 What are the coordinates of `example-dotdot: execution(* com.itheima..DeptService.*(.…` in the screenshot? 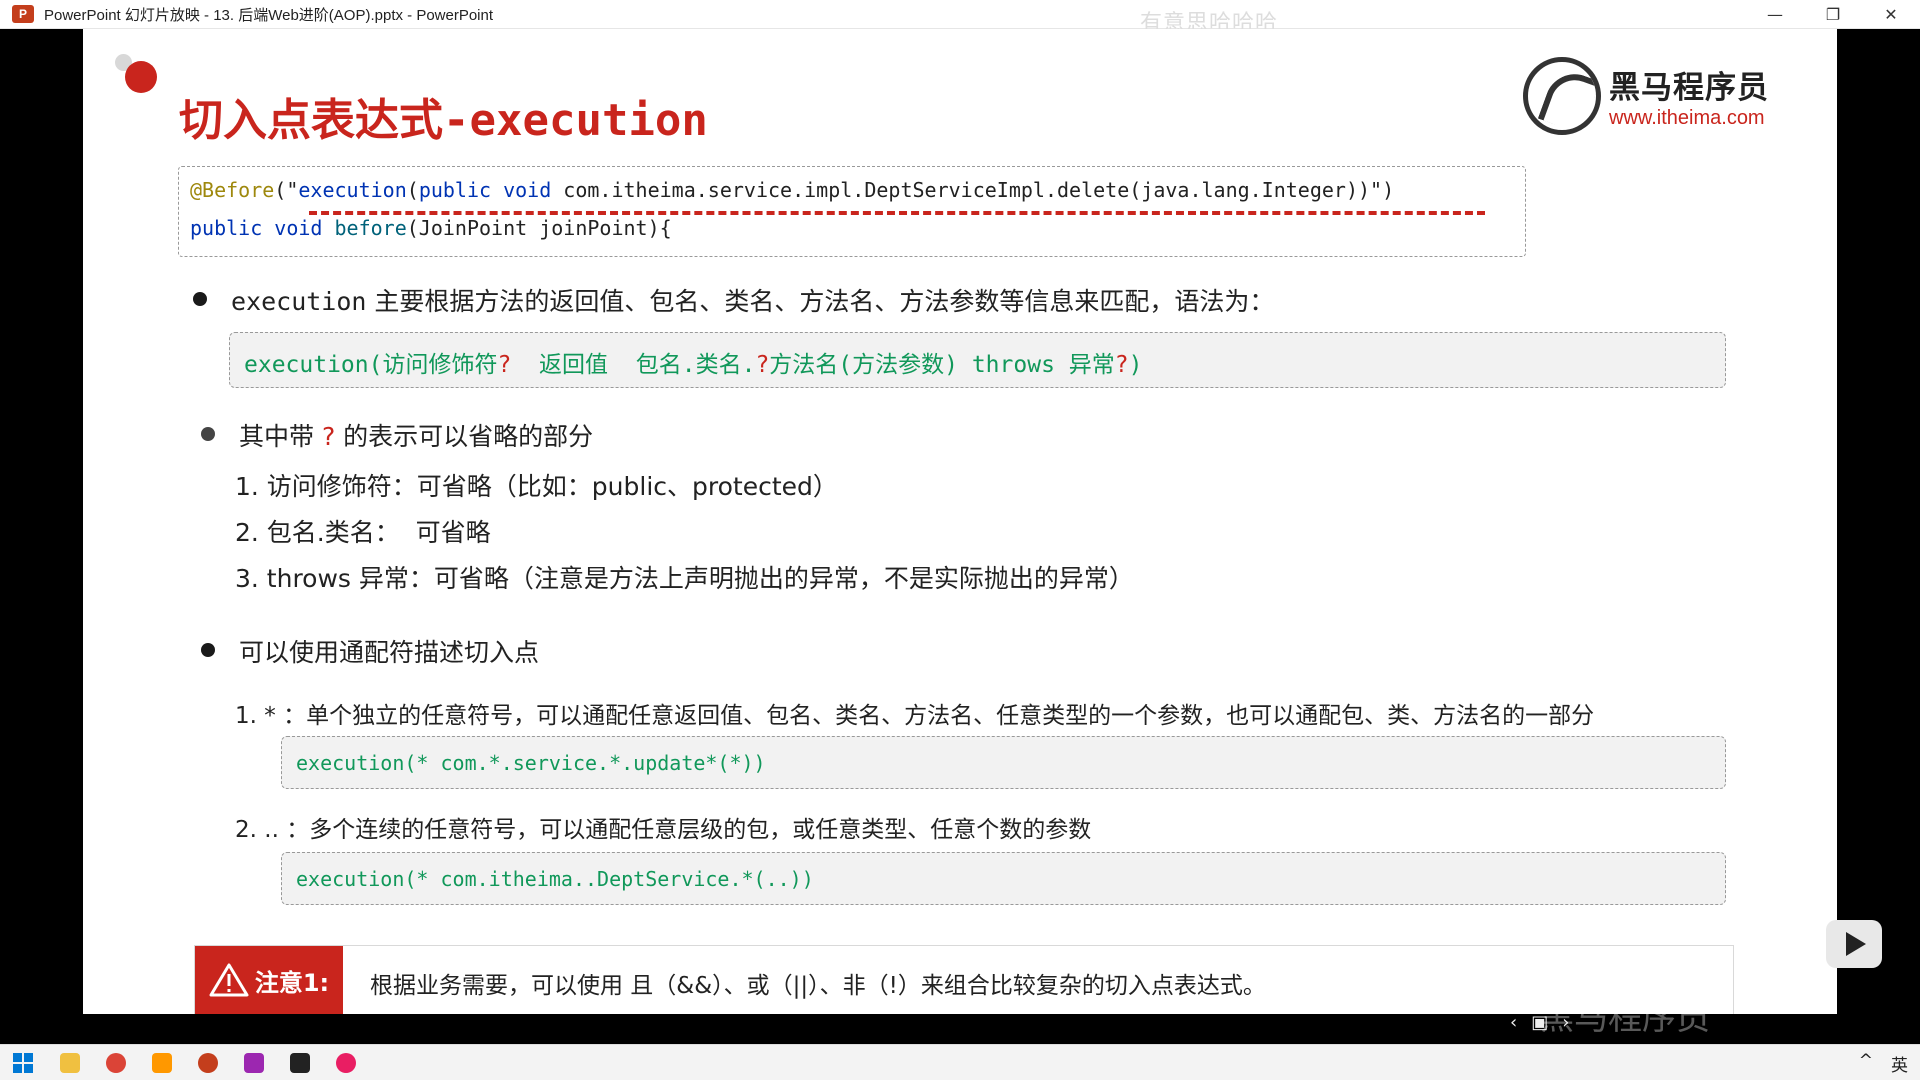 It's located at (1003, 878).